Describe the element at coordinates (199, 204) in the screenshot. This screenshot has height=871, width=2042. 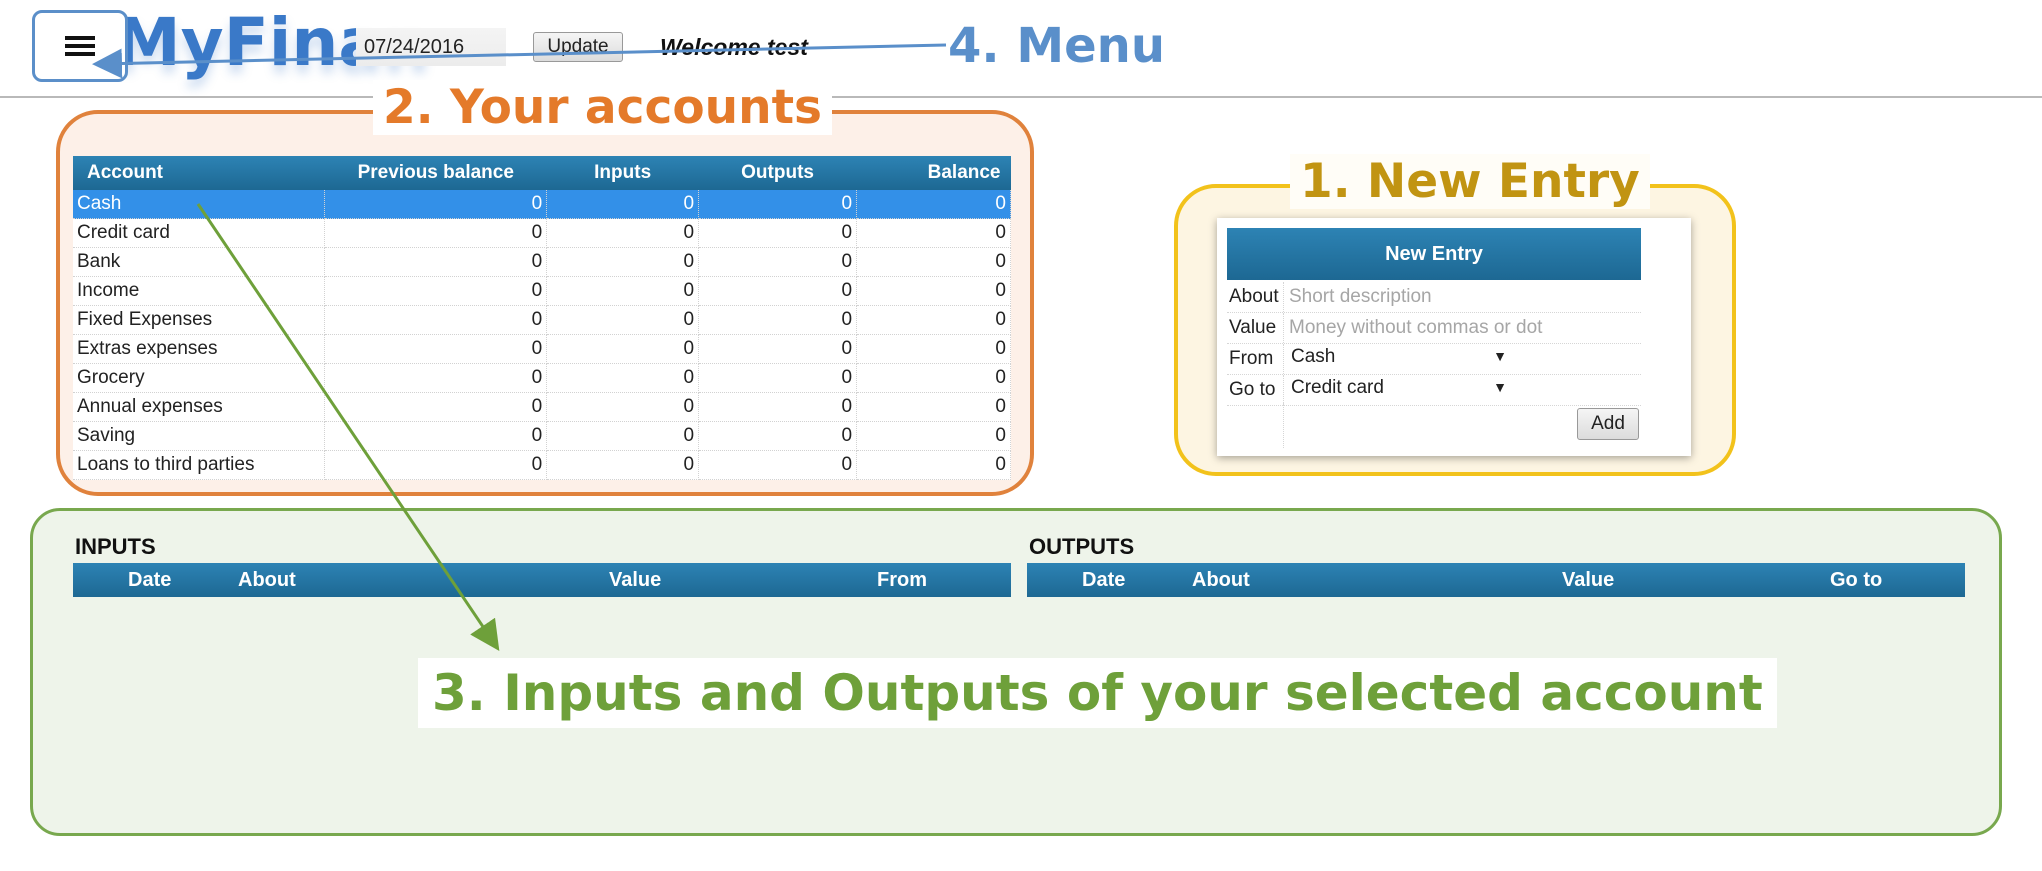
I see `account-name: Cash` at that location.